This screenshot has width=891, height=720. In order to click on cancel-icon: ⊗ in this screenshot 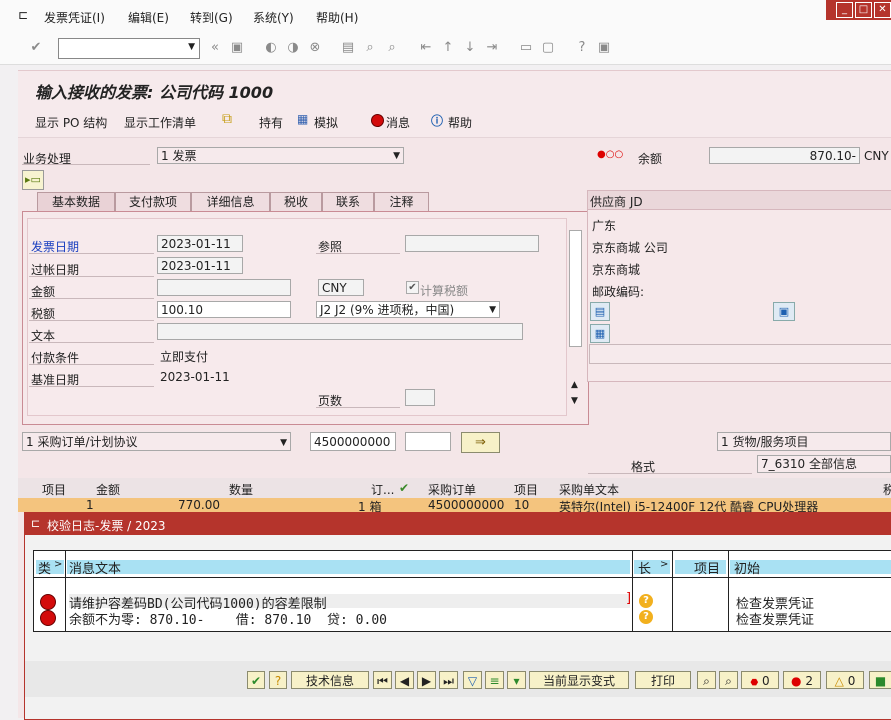, I will do `click(315, 48)`.